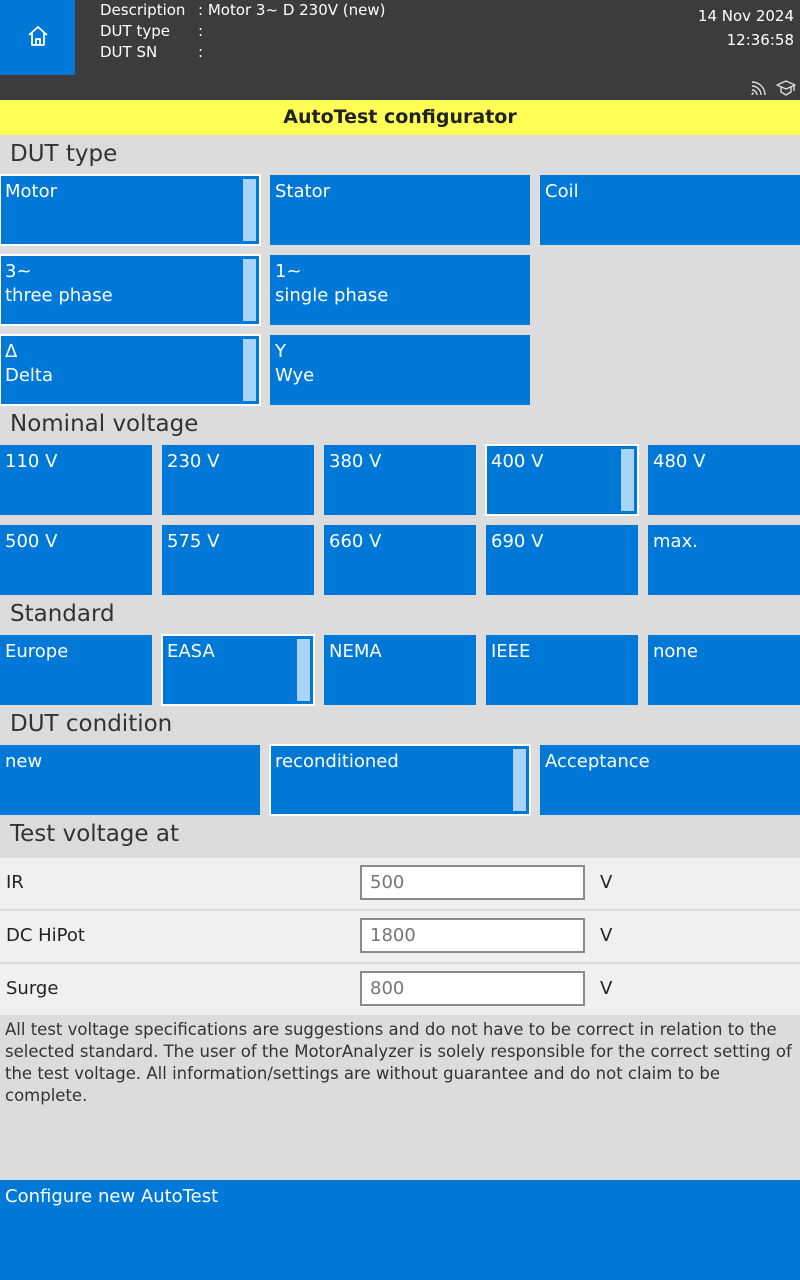 The height and width of the screenshot is (1280, 800). I want to click on status-icons, so click(773, 90).